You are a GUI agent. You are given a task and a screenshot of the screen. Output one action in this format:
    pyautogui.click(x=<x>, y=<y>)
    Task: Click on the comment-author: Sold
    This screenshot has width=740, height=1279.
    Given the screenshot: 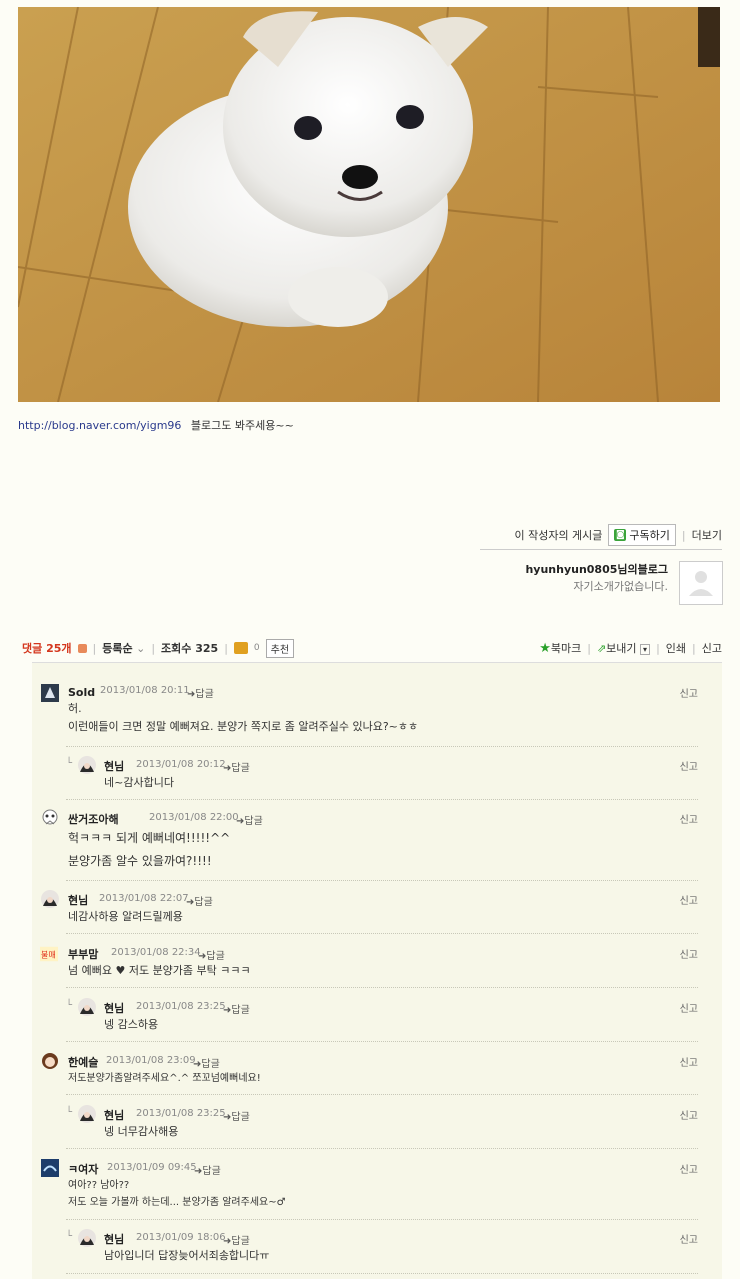 What is the action you would take?
    pyautogui.click(x=81, y=692)
    